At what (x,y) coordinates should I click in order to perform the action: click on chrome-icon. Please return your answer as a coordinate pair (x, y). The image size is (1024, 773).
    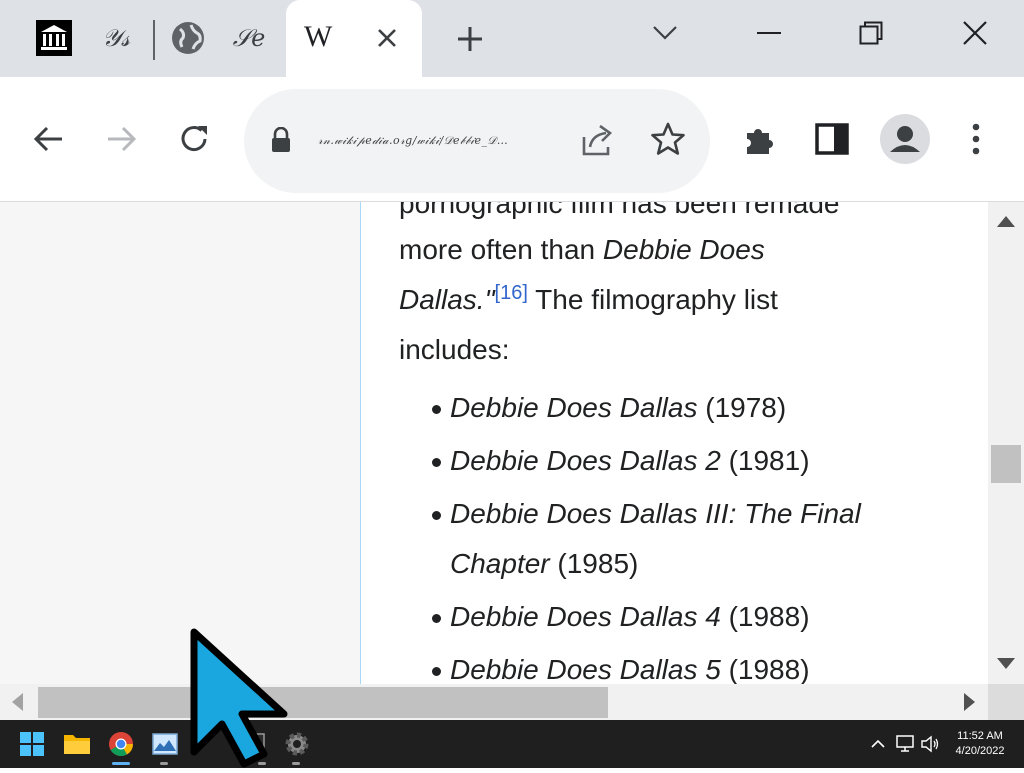
    Looking at the image, I should click on (121, 744).